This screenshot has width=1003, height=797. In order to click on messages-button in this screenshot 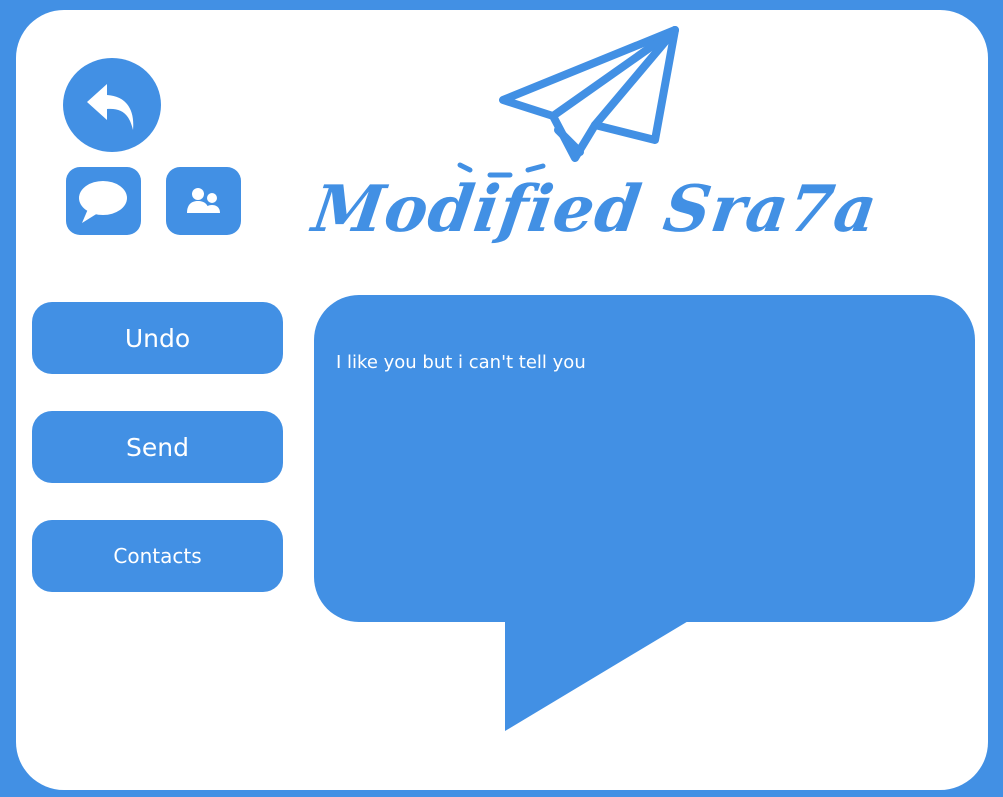, I will do `click(103, 201)`.